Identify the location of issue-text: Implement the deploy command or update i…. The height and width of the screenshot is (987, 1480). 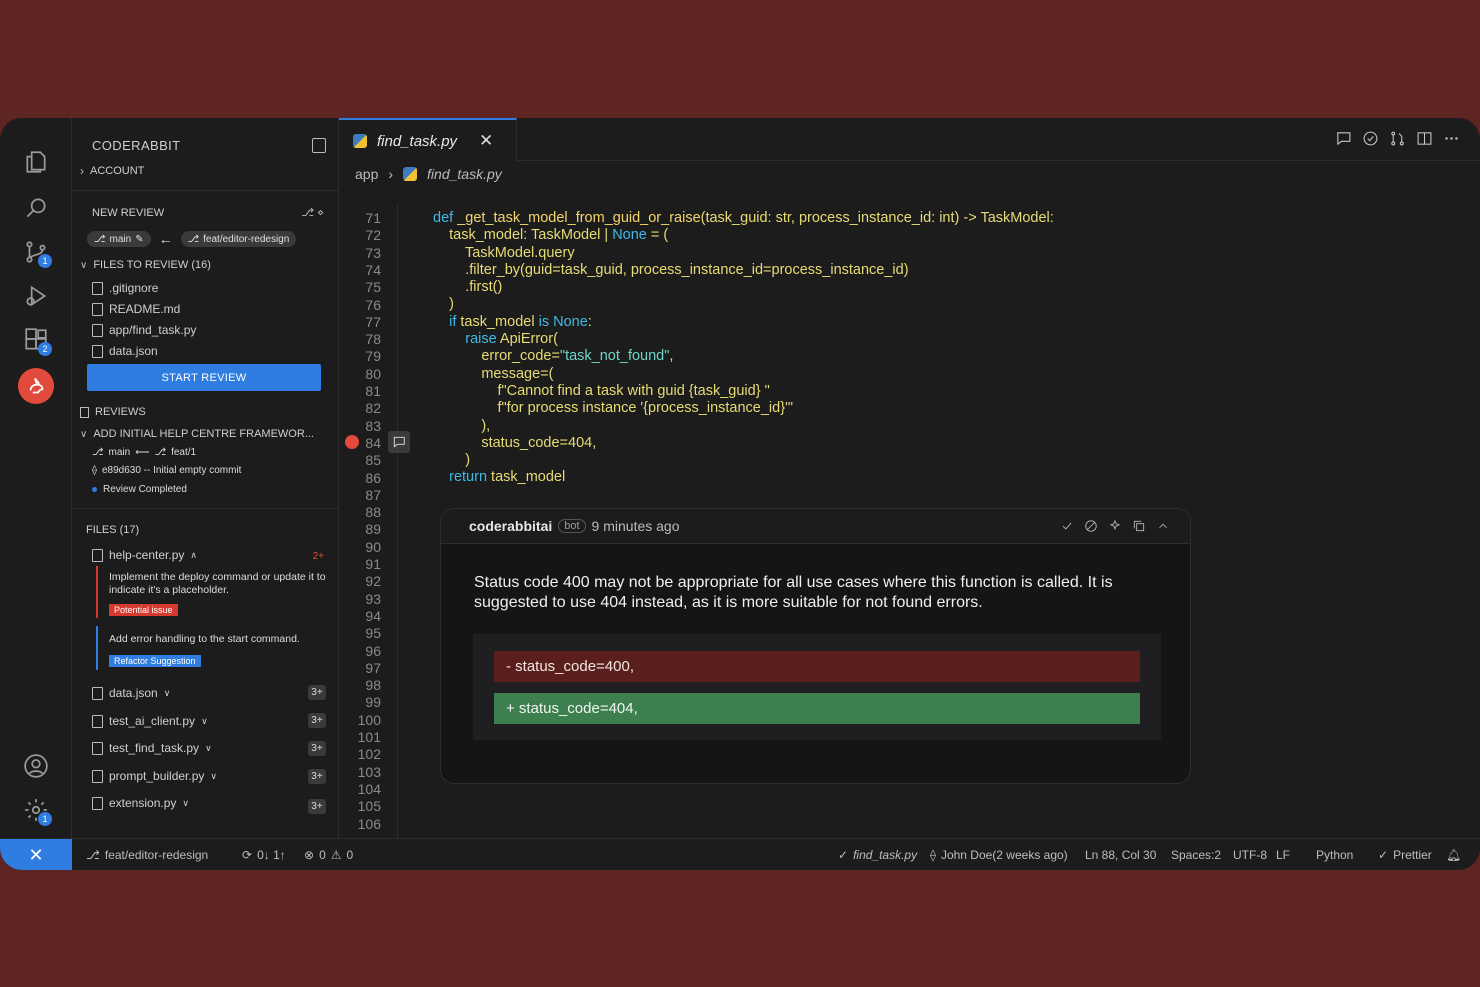
(218, 583).